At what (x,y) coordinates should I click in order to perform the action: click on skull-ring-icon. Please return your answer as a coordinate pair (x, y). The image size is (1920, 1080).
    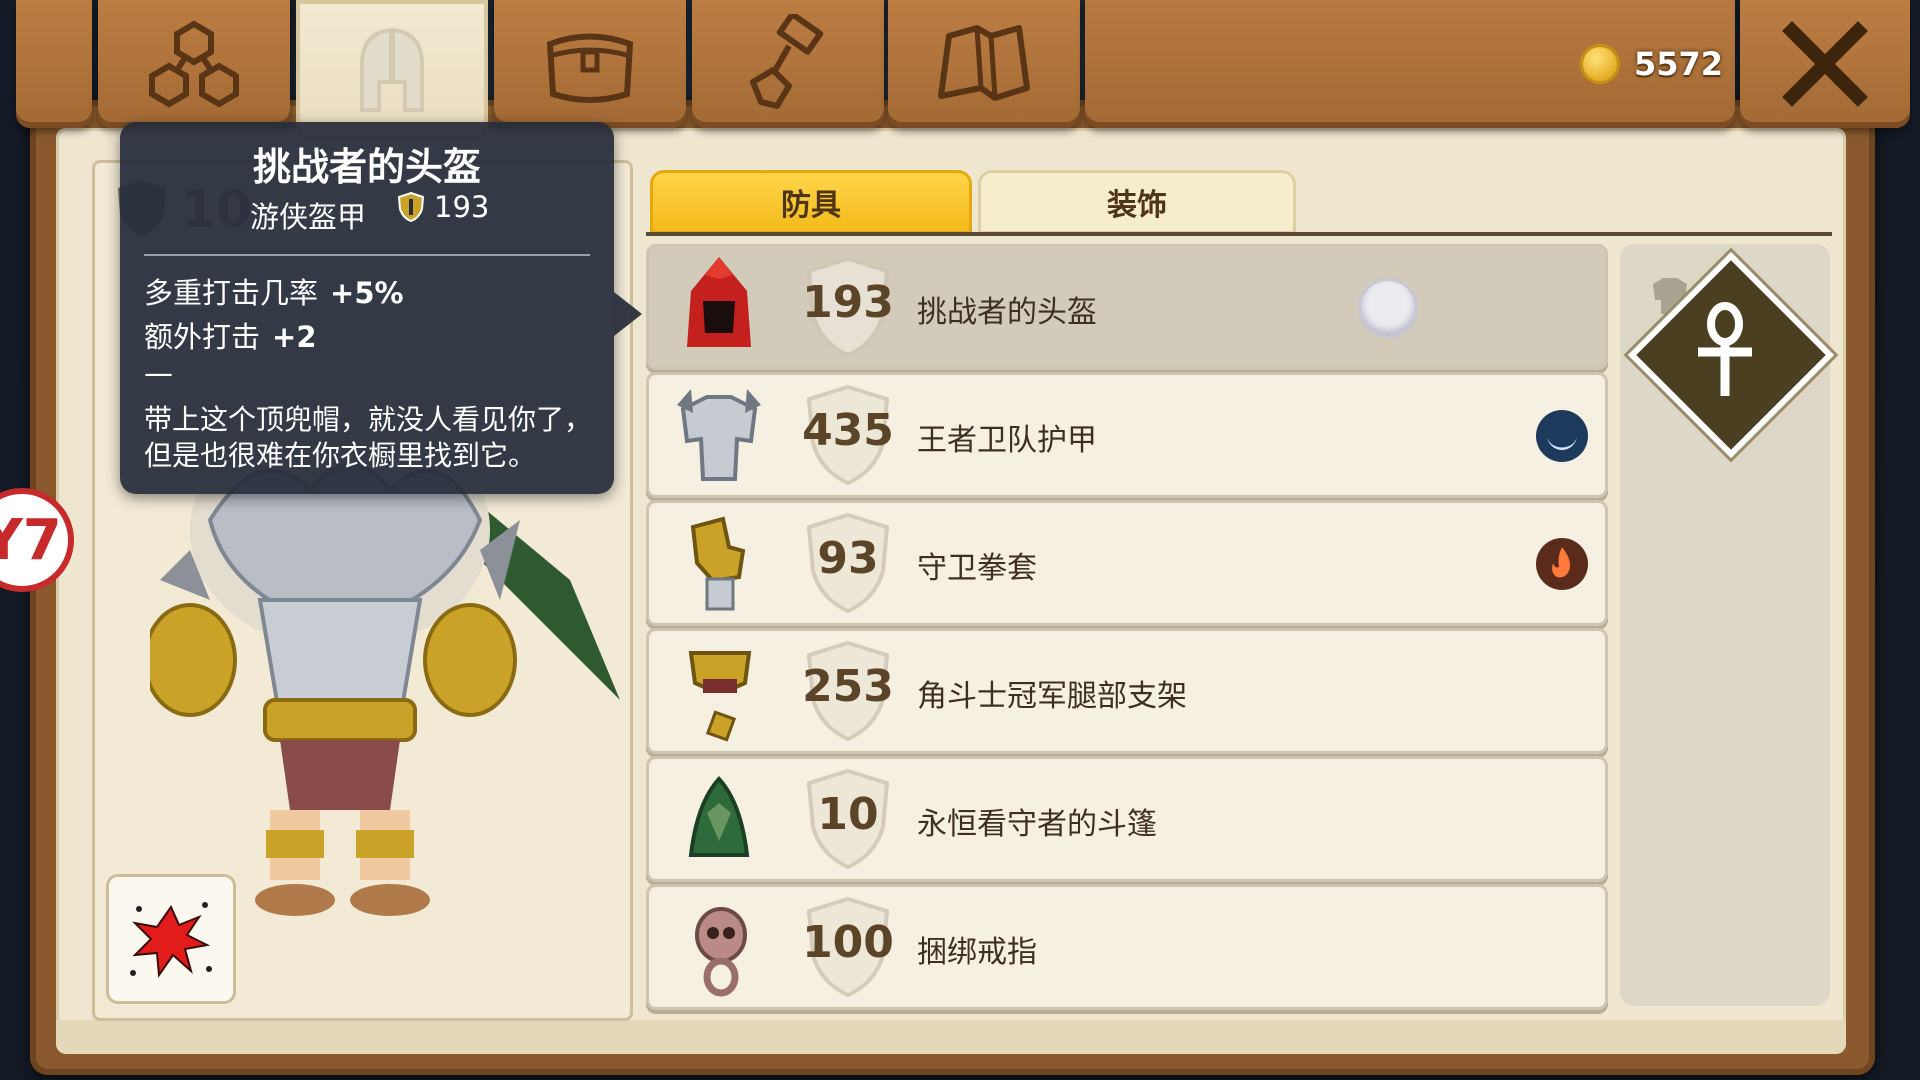
    Looking at the image, I should click on (721, 952).